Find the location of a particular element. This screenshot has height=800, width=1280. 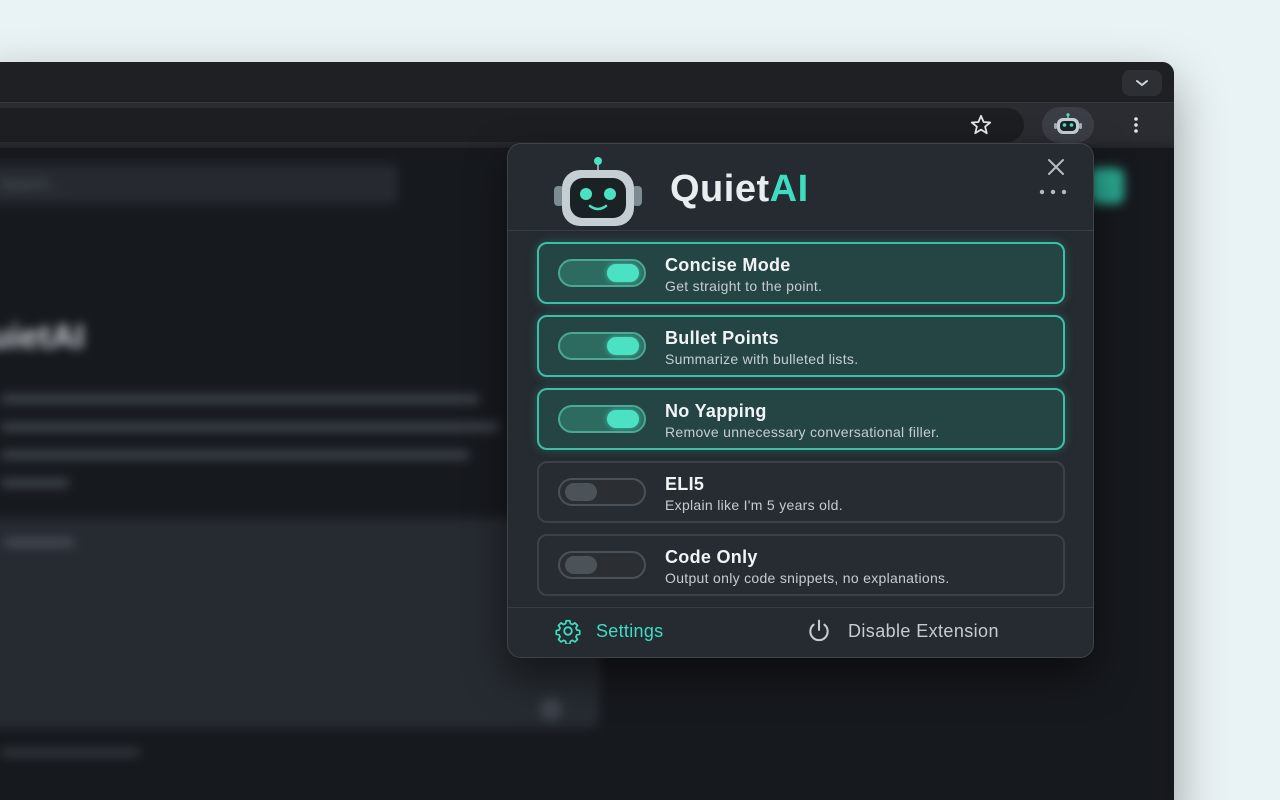

code-only-toggle is located at coordinates (602, 565).